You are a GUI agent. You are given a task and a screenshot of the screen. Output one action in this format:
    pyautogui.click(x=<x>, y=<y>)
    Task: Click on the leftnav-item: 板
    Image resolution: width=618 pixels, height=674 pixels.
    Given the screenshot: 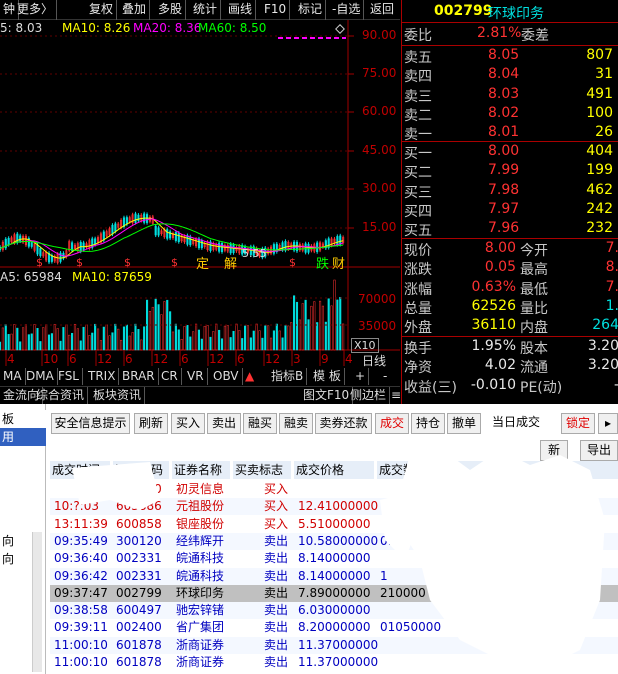 What is the action you would take?
    pyautogui.click(x=23, y=419)
    